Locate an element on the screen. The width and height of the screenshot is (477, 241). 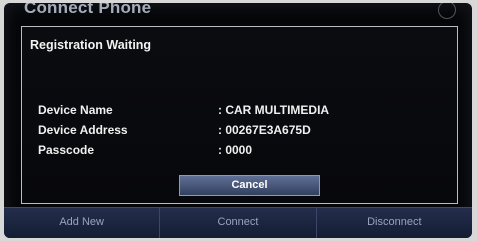
passcode-value: : 0000 is located at coordinates (235, 150).